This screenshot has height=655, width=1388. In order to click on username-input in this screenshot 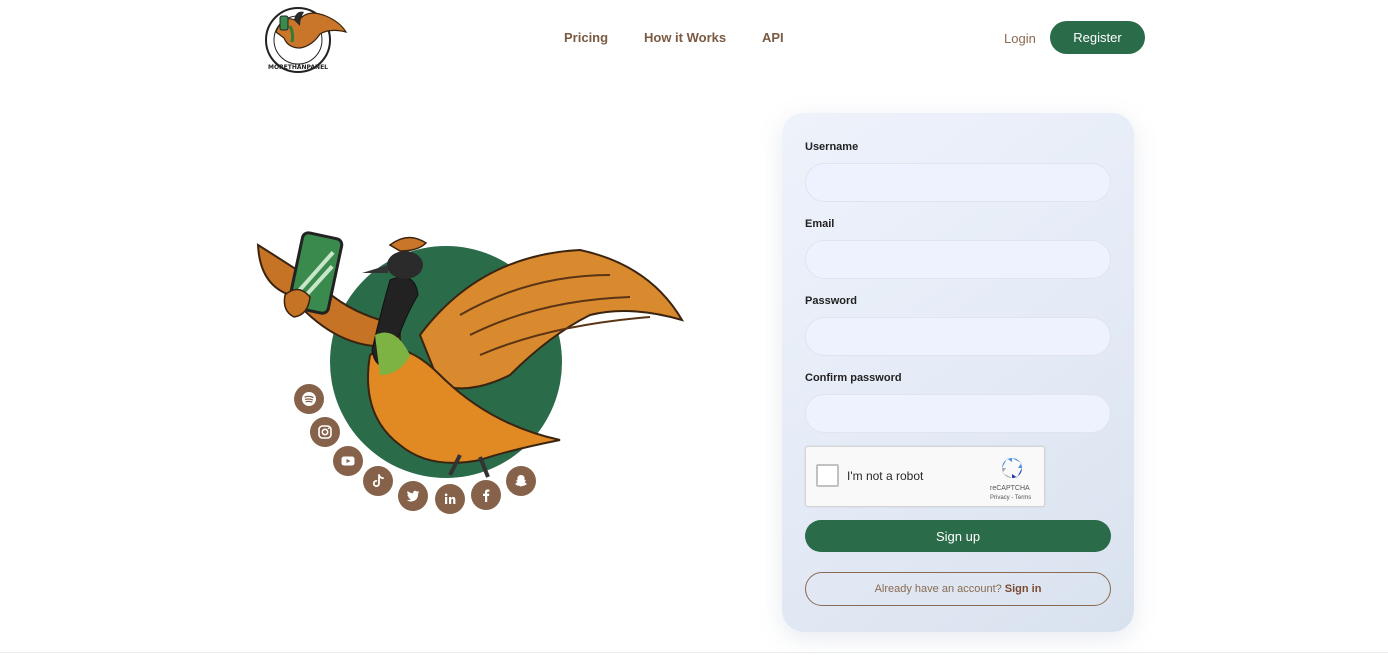, I will do `click(958, 182)`.